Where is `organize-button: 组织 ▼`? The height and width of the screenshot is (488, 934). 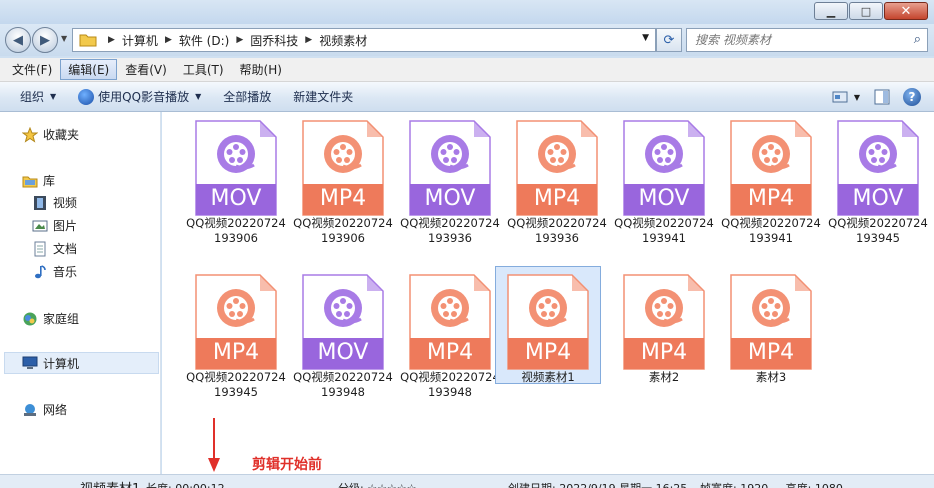
organize-button: 组织 ▼ is located at coordinates (38, 96).